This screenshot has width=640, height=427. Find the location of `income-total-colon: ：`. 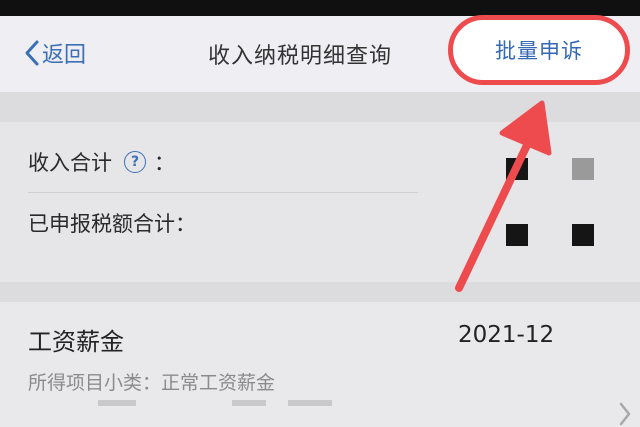

income-total-colon: ： is located at coordinates (164, 163).